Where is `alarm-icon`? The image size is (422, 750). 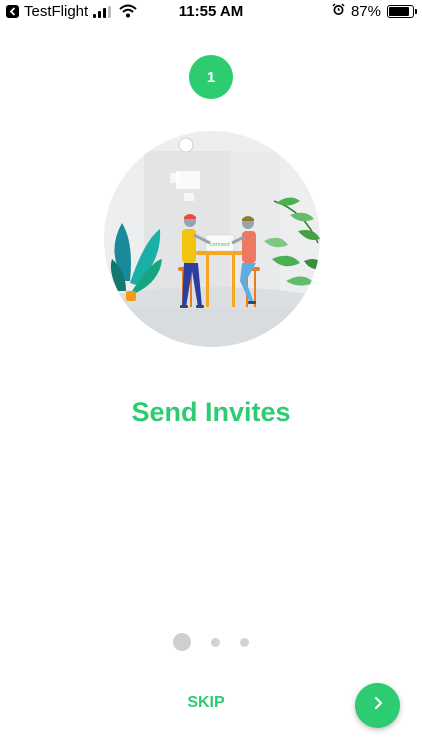 alarm-icon is located at coordinates (338, 11).